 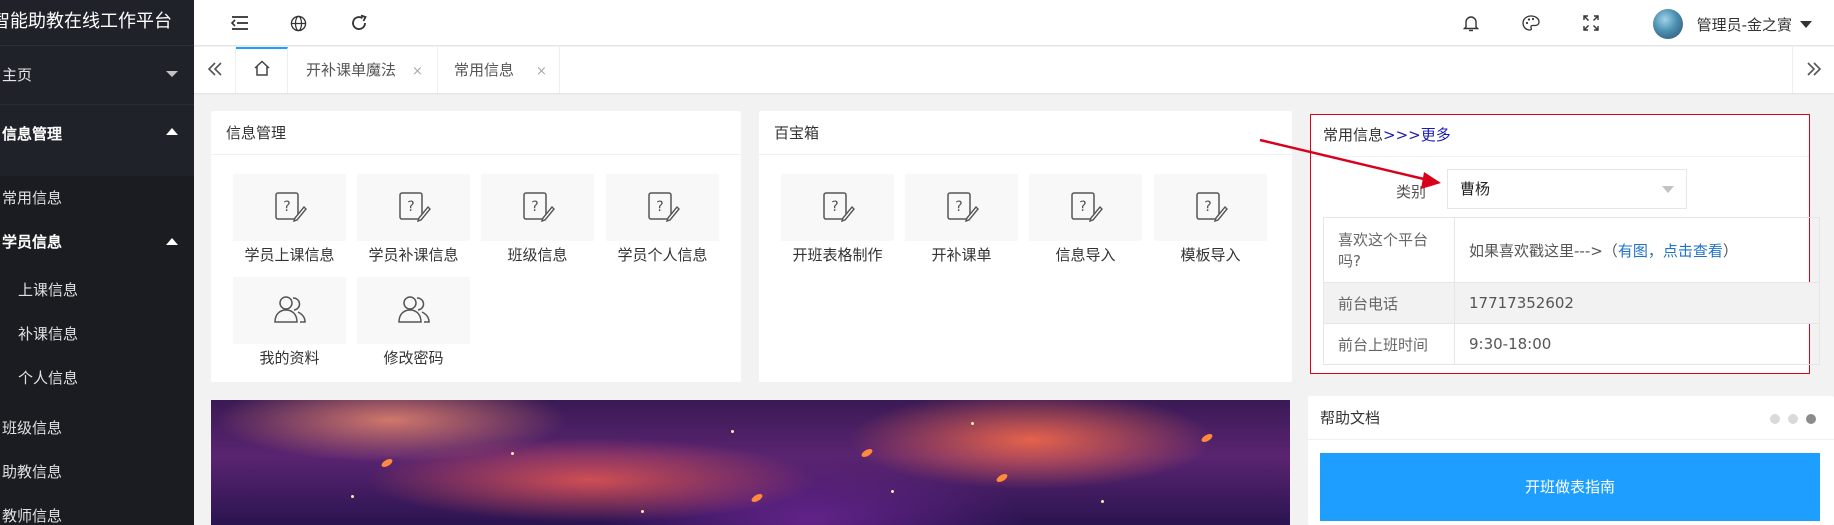 What do you see at coordinates (1637, 303) in the screenshot?
I see `row-value: 17717352602` at bounding box center [1637, 303].